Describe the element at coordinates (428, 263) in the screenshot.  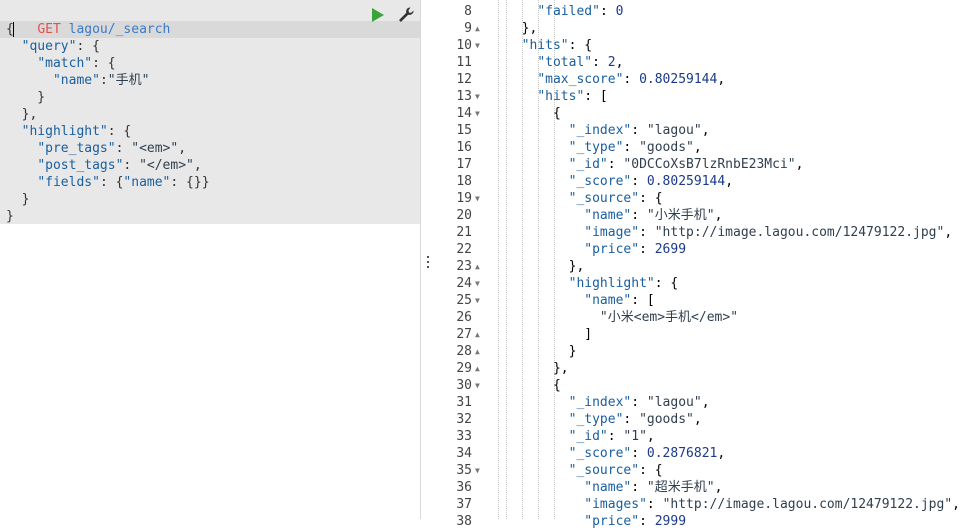
I see `vertical-dots-icon` at that location.